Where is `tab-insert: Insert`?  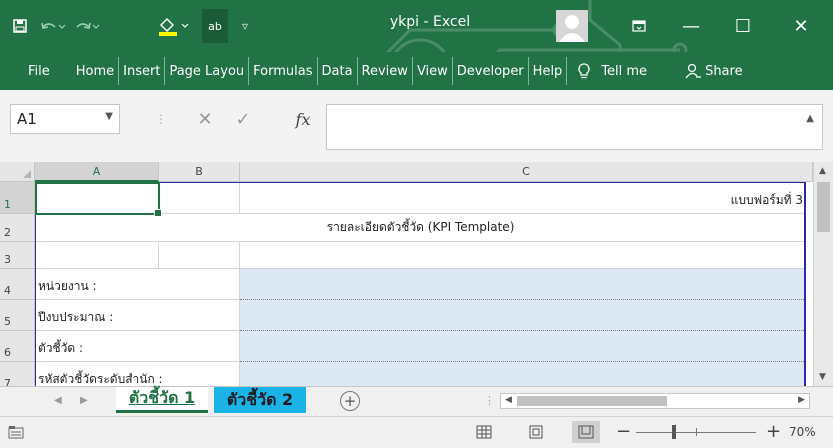
tab-insert: Insert is located at coordinates (142, 71).